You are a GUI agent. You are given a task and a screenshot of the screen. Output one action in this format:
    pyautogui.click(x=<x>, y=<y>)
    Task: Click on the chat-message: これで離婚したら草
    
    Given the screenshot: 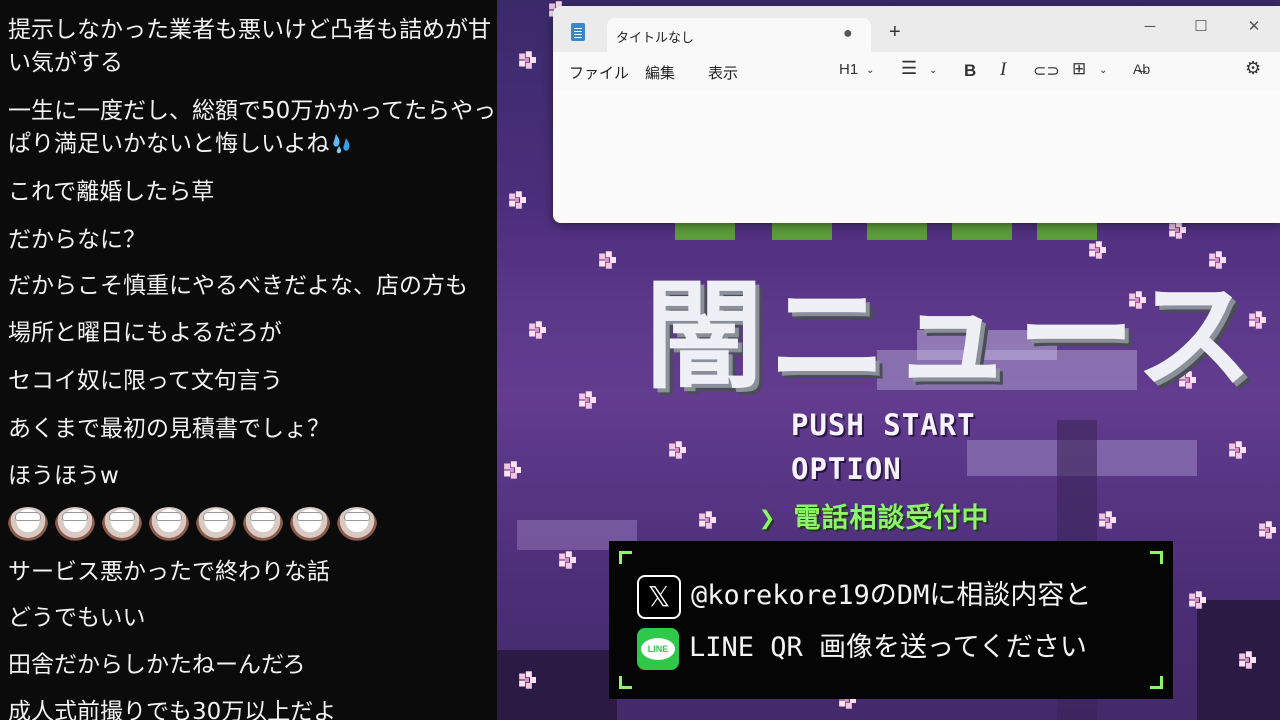 What is the action you would take?
    pyautogui.click(x=111, y=192)
    